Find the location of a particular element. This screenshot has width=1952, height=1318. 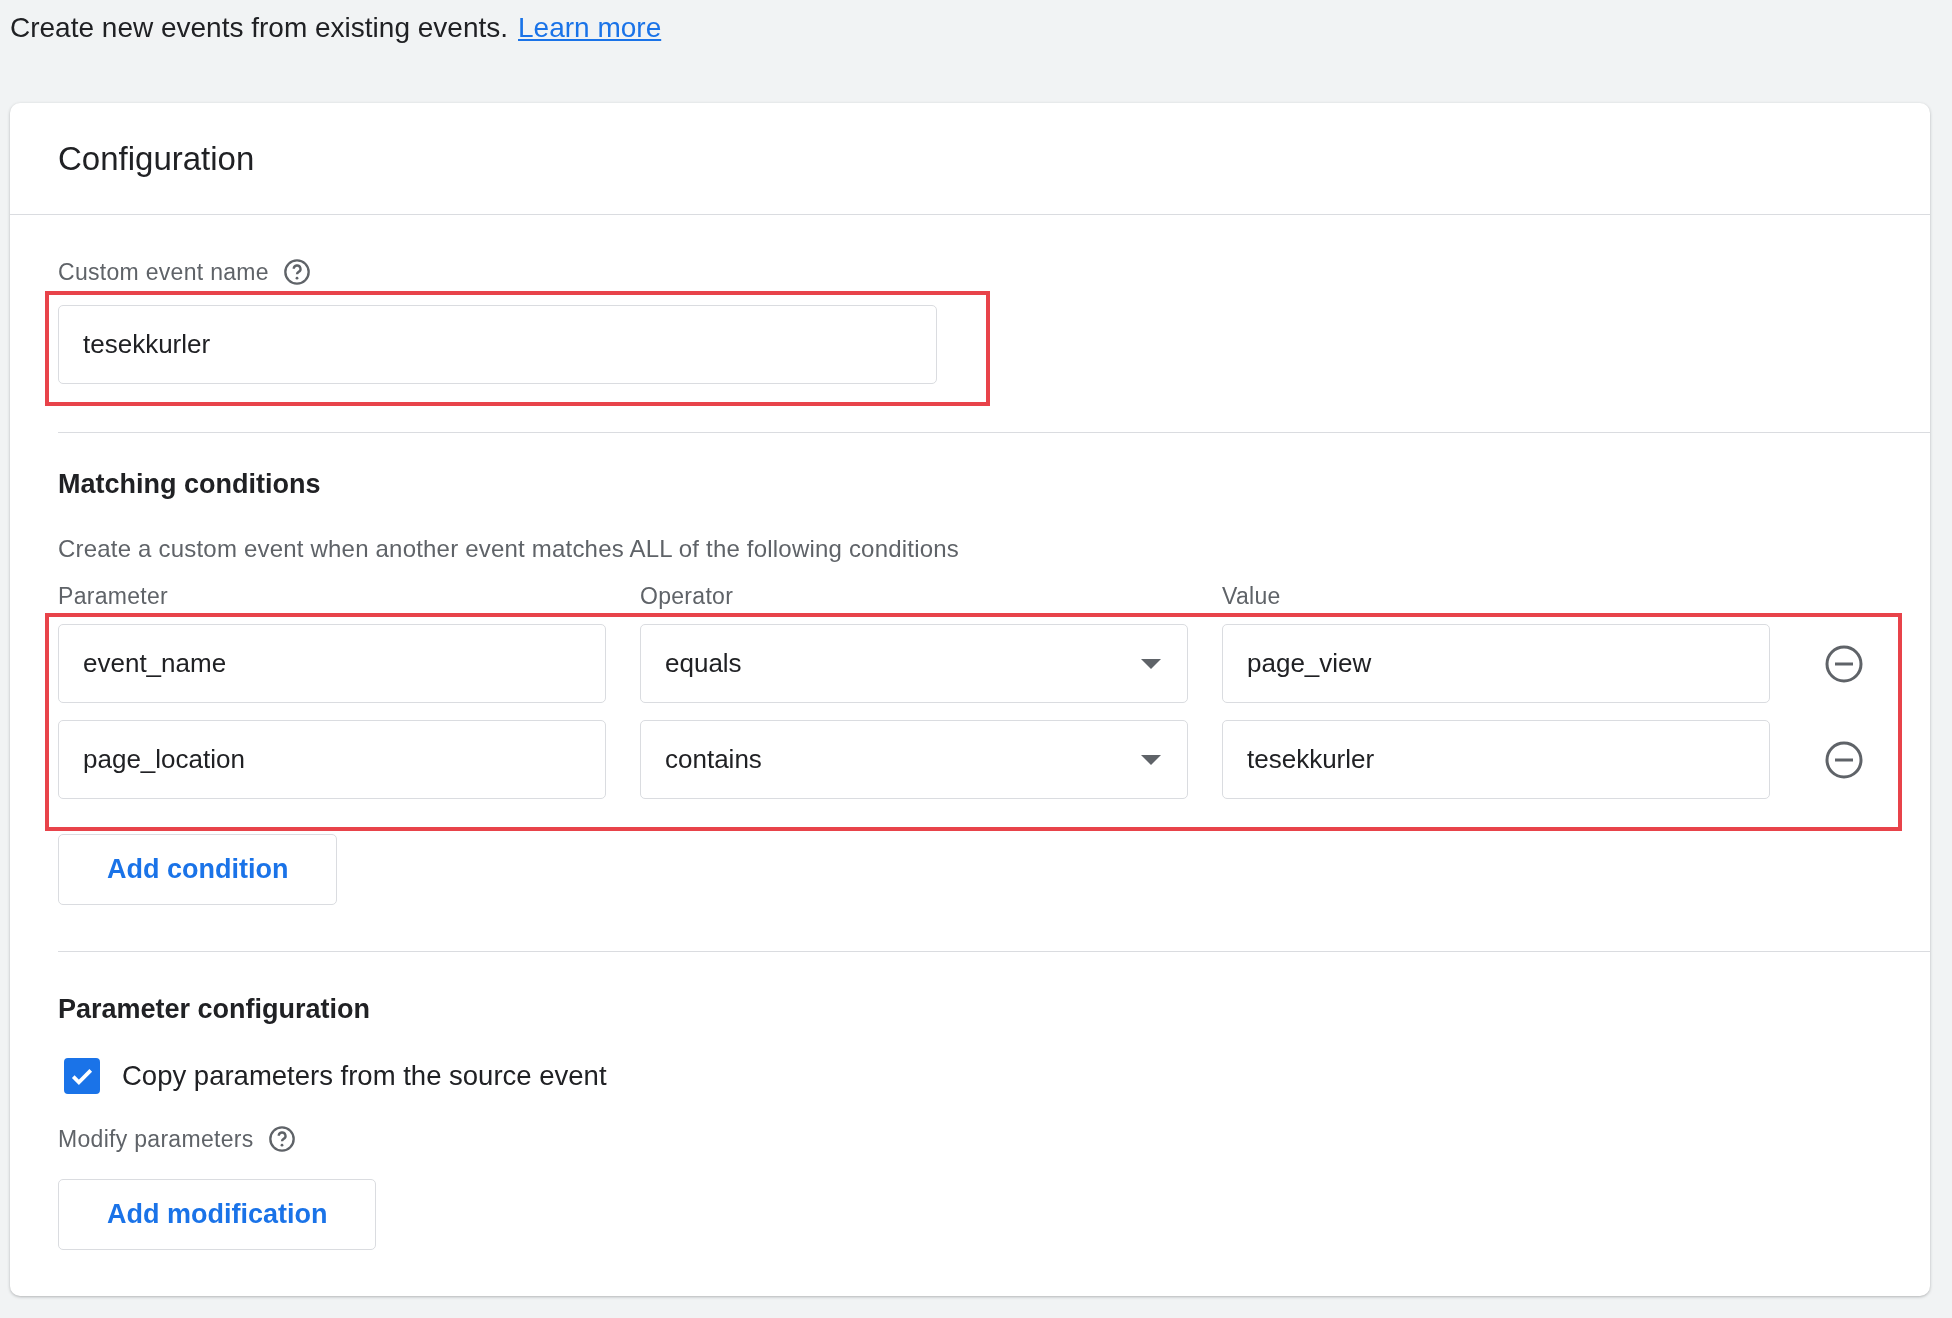

add-condition-button: Add condition is located at coordinates (198, 869).